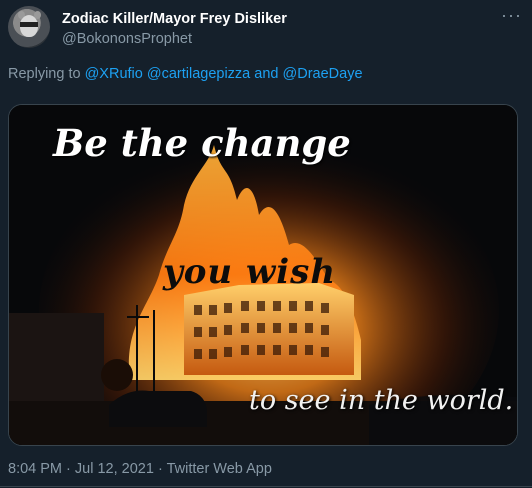 The image size is (532, 488). Describe the element at coordinates (266, 74) in the screenshot. I see `mention-joiner: and` at that location.